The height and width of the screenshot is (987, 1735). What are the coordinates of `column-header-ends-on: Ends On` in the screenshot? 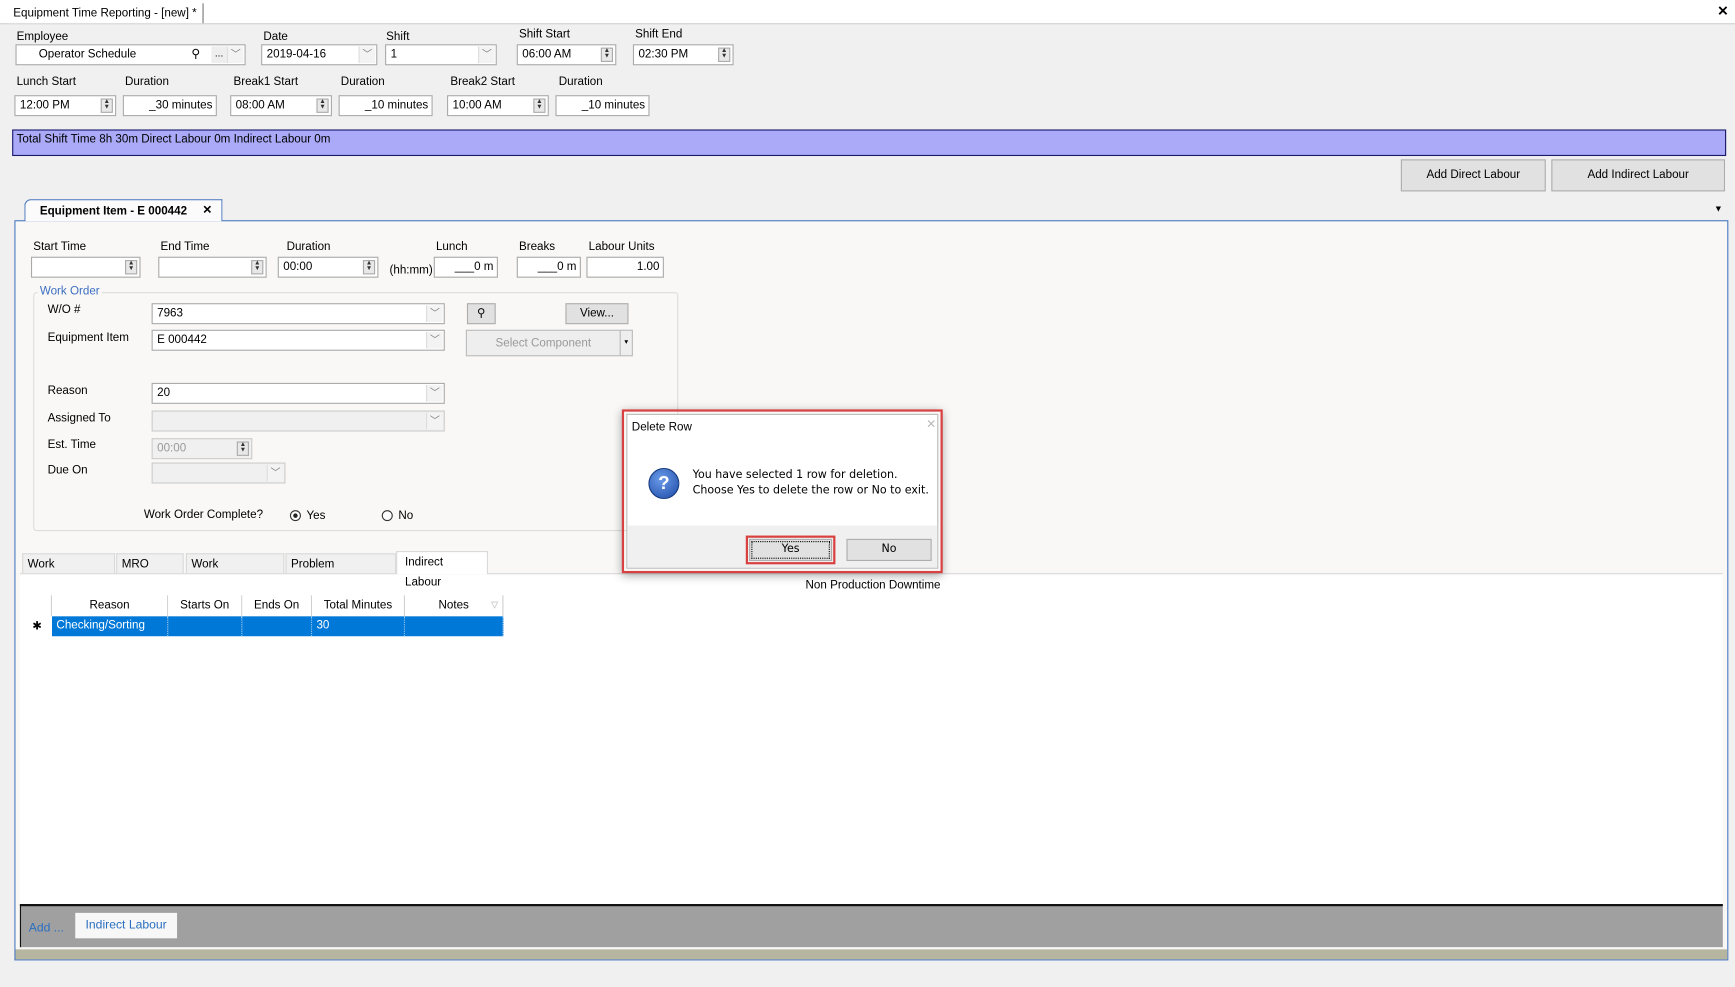 It's located at (277, 606).